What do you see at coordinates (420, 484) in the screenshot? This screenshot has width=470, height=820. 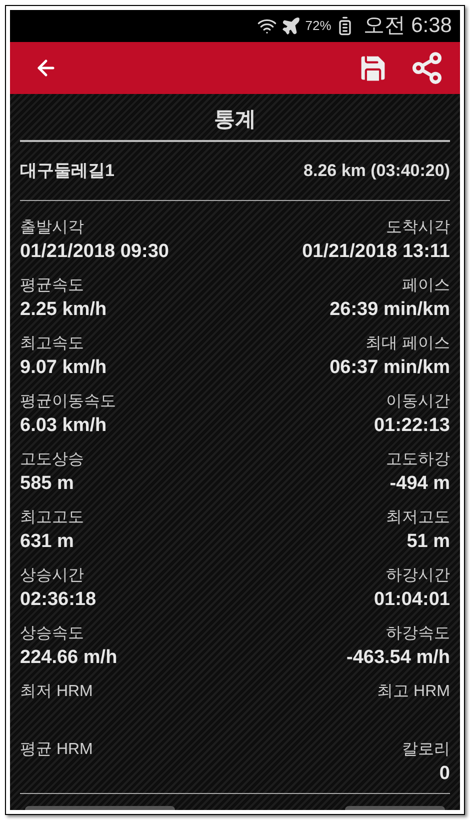 I see `stat-value: -494 m` at bounding box center [420, 484].